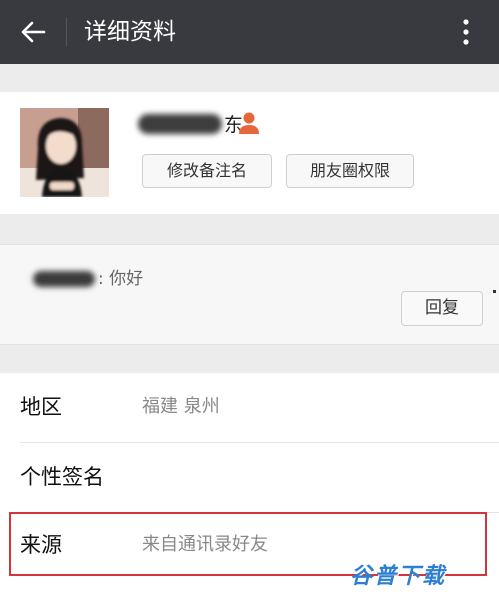  What do you see at coordinates (350, 171) in the screenshot?
I see `moments-permission-button: 朋友圈权限` at bounding box center [350, 171].